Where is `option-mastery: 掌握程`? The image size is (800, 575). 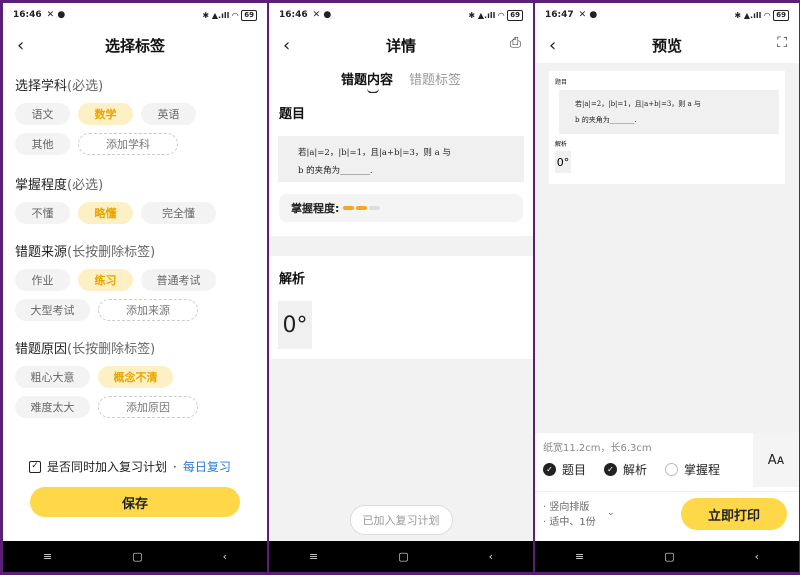 option-mastery: 掌握程 is located at coordinates (692, 469).